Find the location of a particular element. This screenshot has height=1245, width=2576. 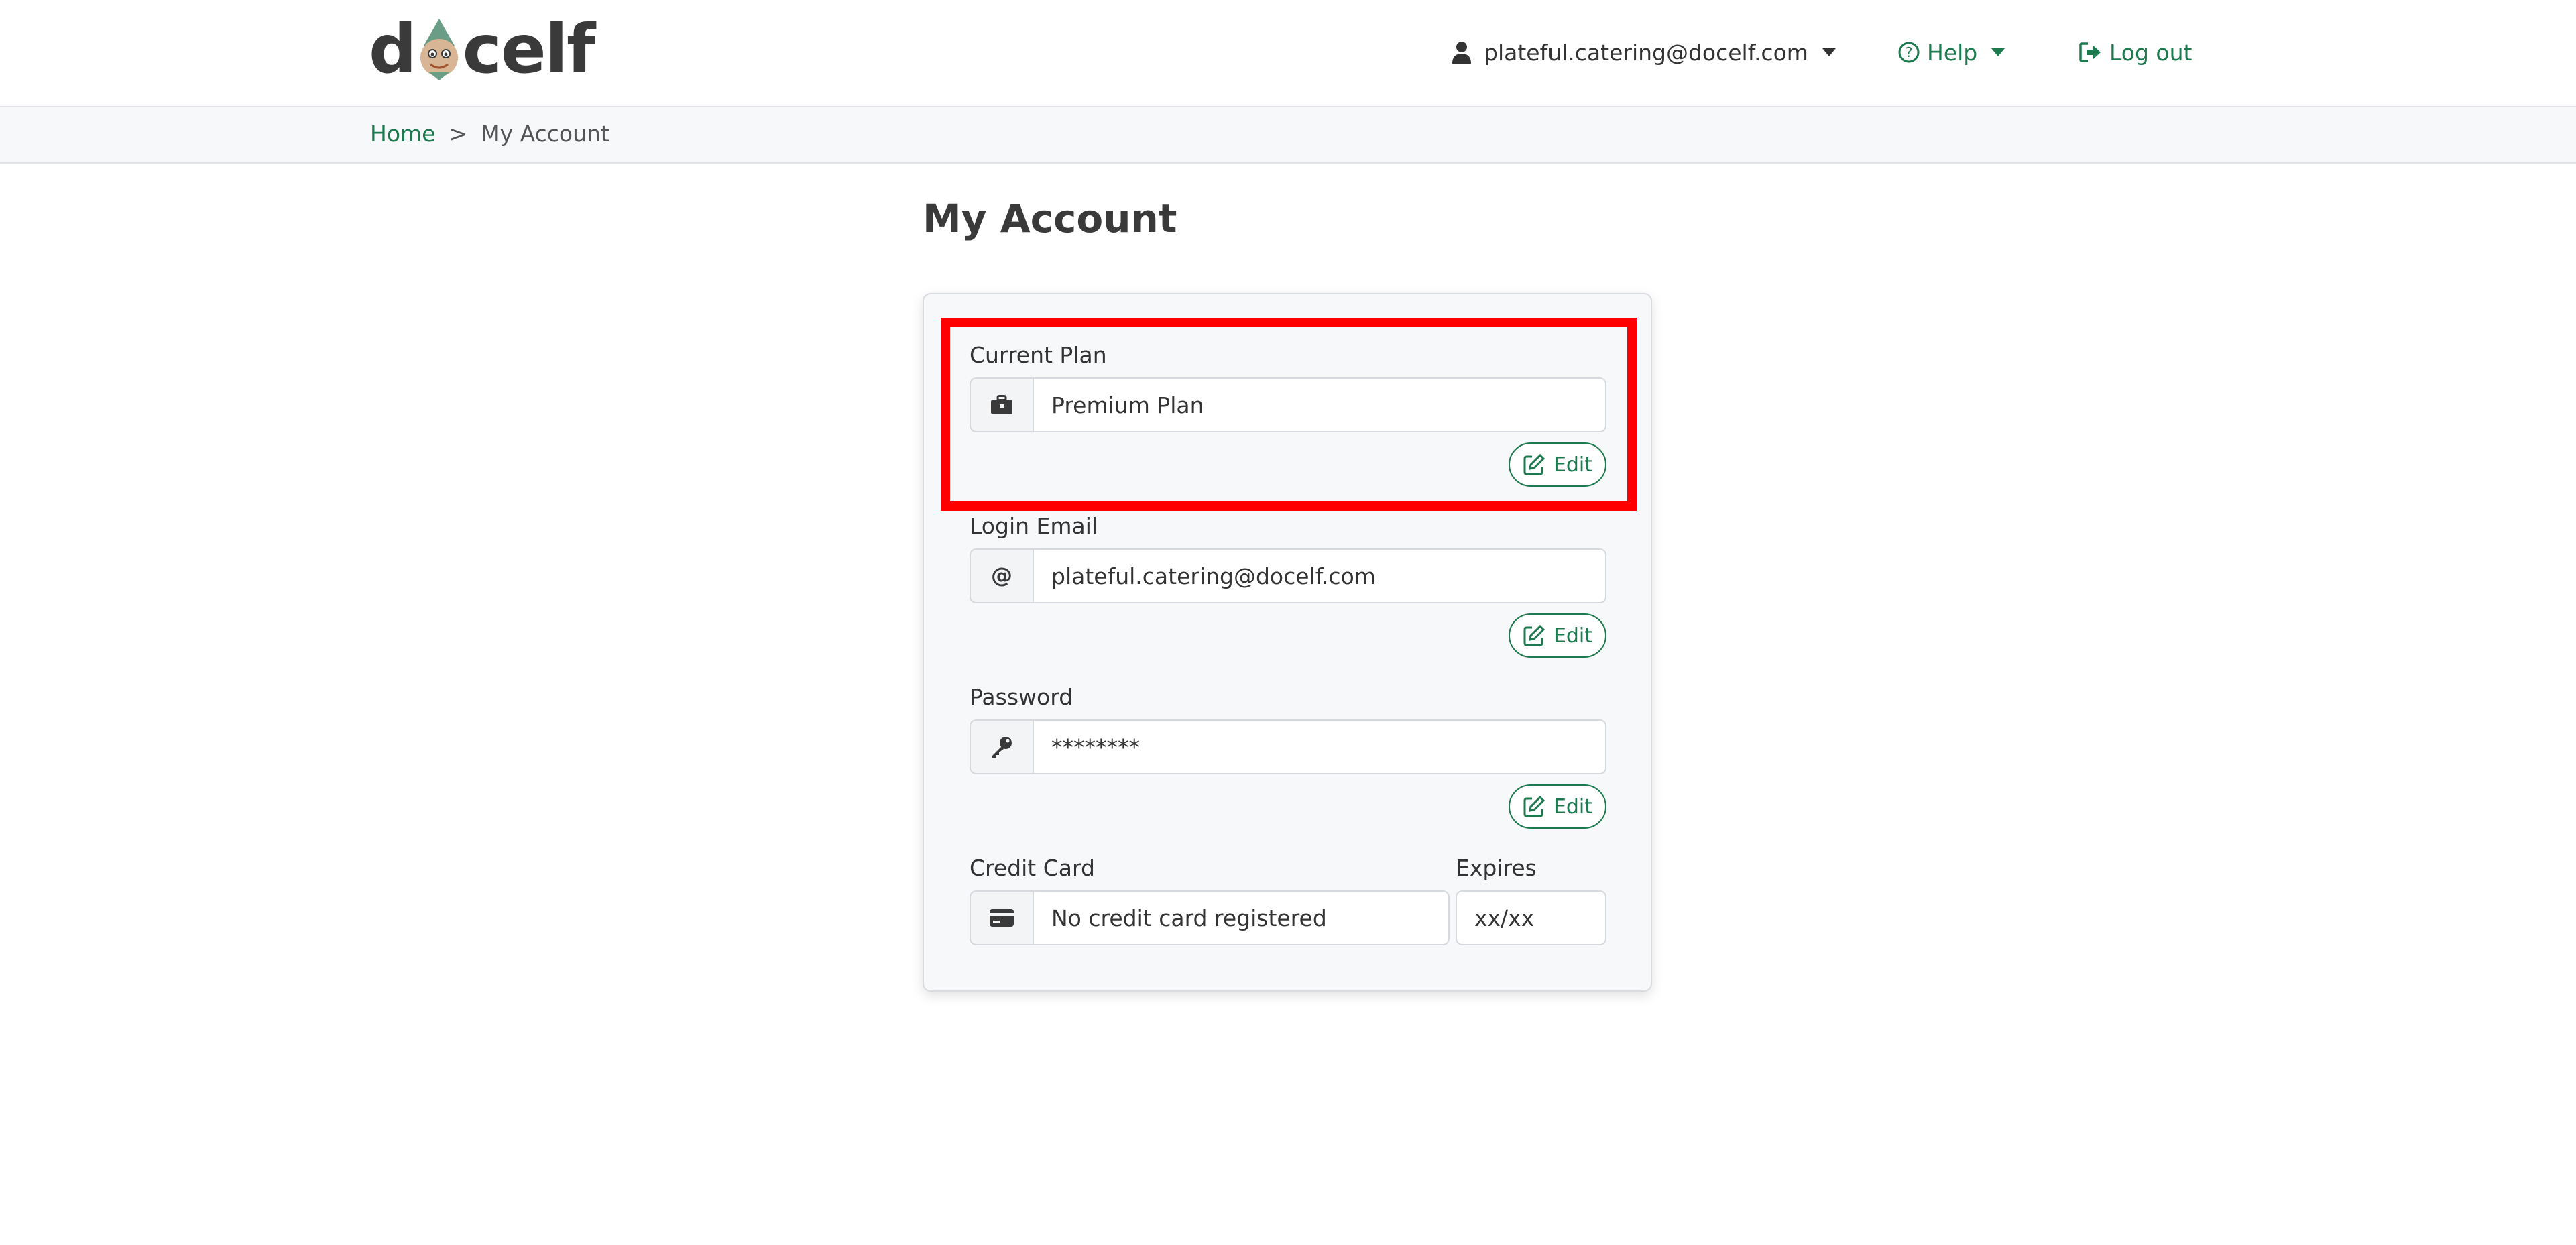

sign-out-icon is located at coordinates (2090, 52).